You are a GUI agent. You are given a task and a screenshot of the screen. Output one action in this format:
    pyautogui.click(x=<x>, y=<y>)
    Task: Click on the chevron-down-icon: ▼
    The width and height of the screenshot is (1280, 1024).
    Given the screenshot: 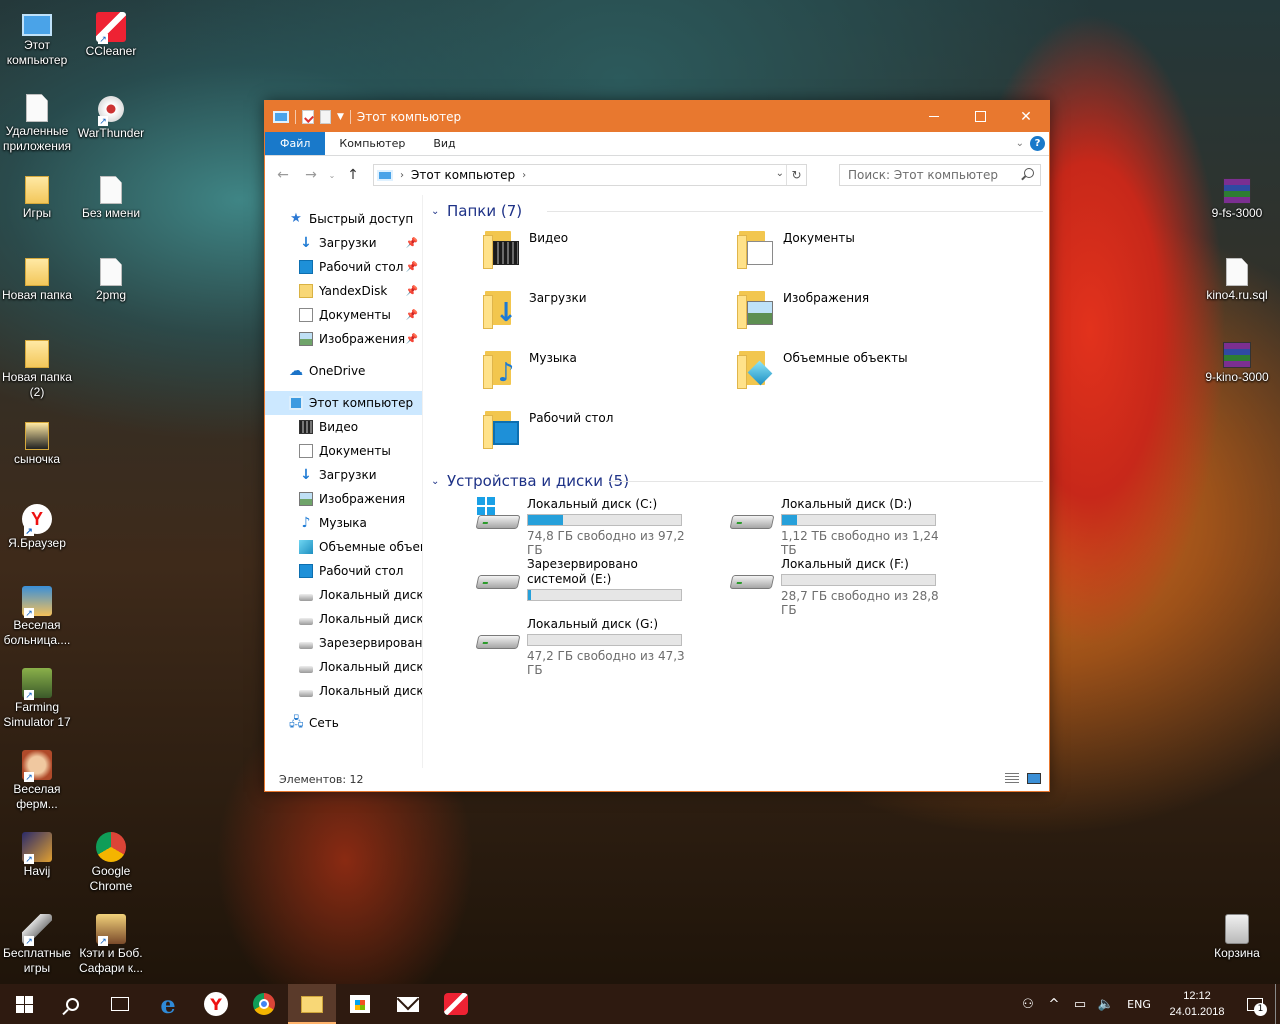 What is the action you would take?
    pyautogui.click(x=340, y=117)
    